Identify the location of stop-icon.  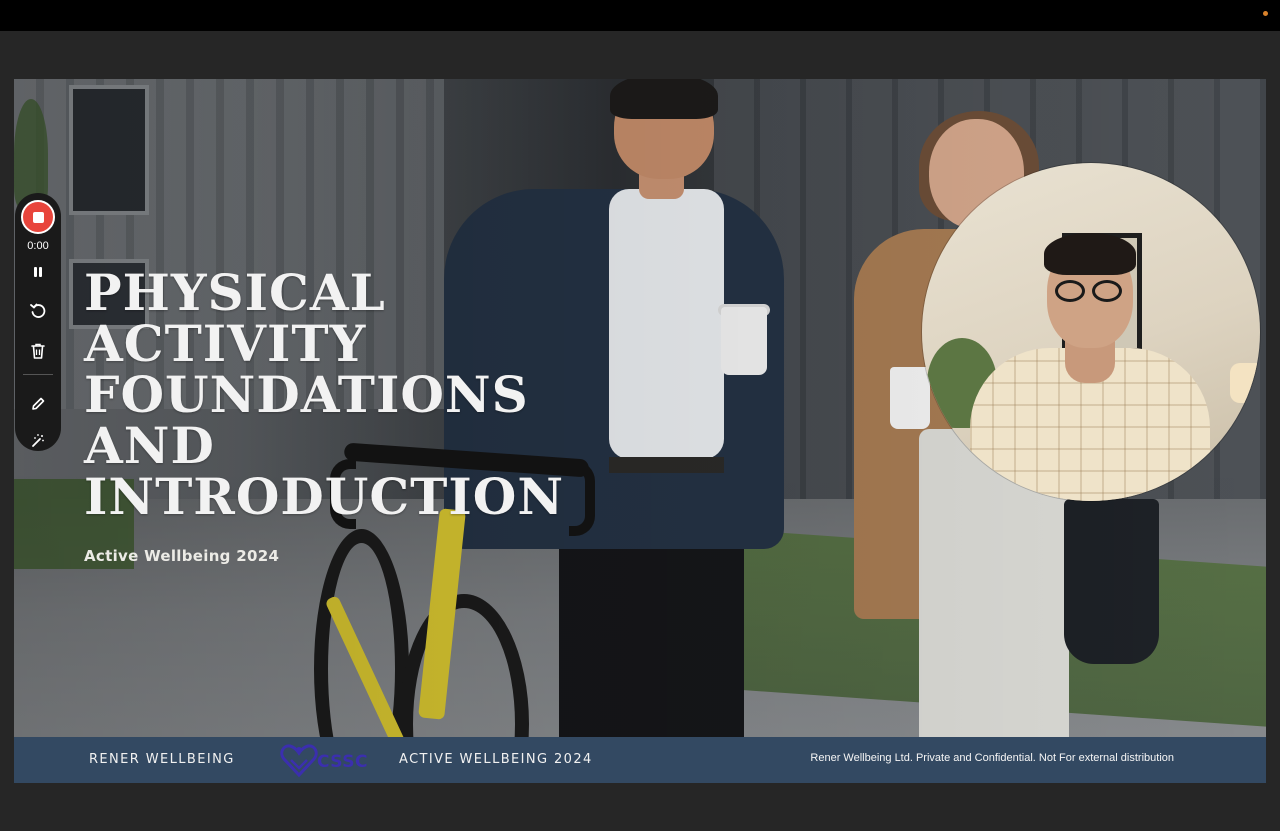
(38, 217).